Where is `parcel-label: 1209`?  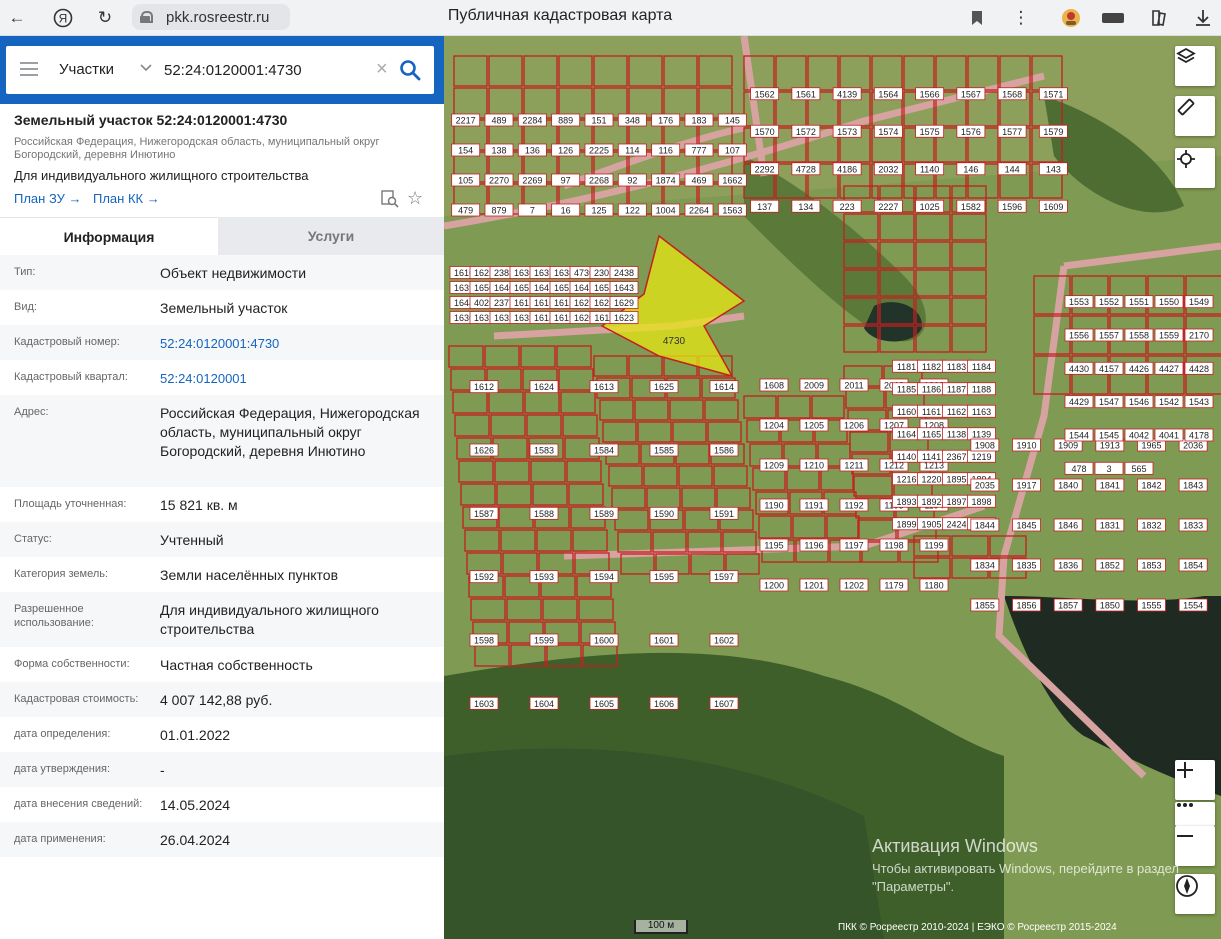 parcel-label: 1209 is located at coordinates (774, 466).